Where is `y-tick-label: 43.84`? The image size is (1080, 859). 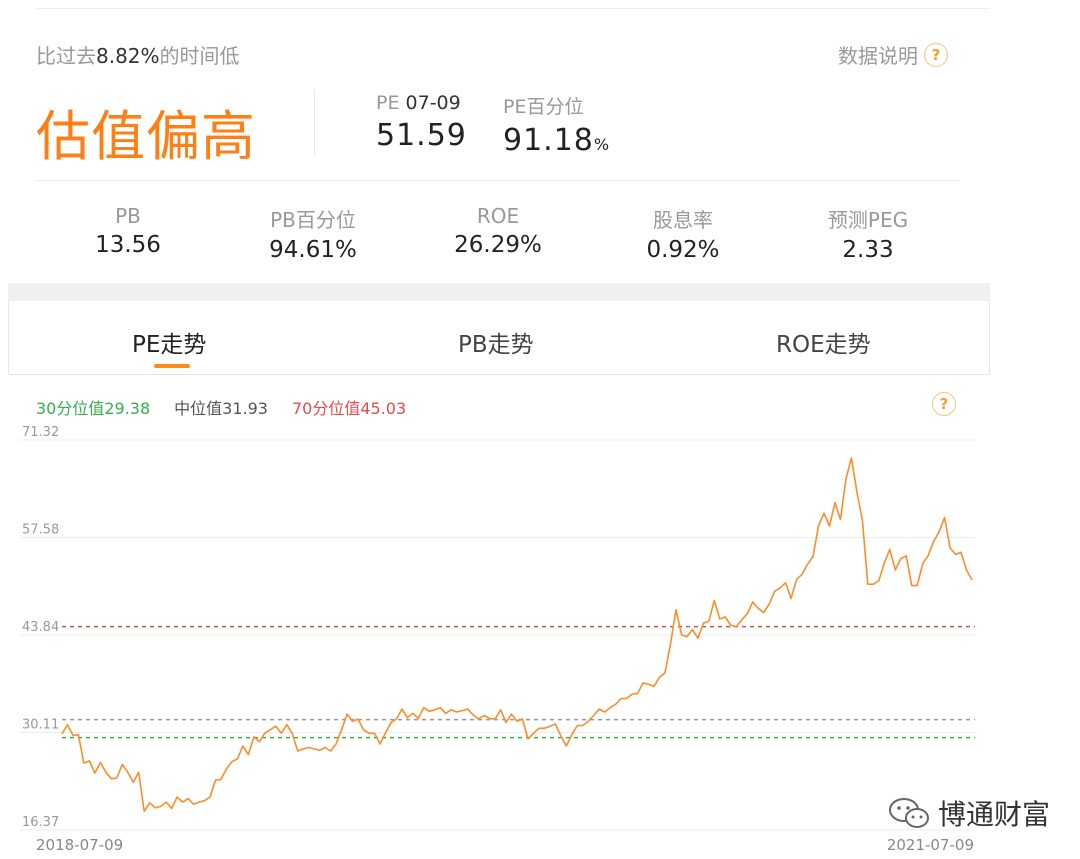
y-tick-label: 43.84 is located at coordinates (40, 627).